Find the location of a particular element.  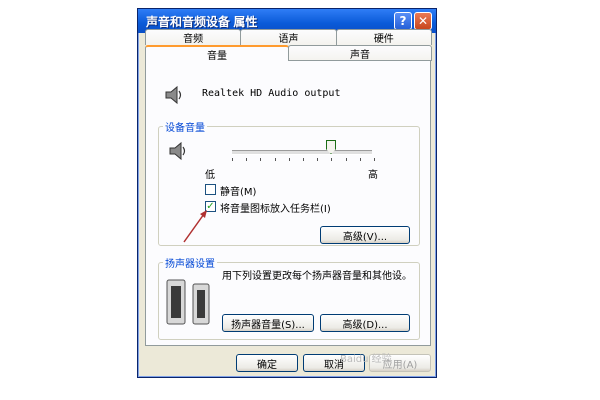

tab-audio: 音频 is located at coordinates (193, 37).